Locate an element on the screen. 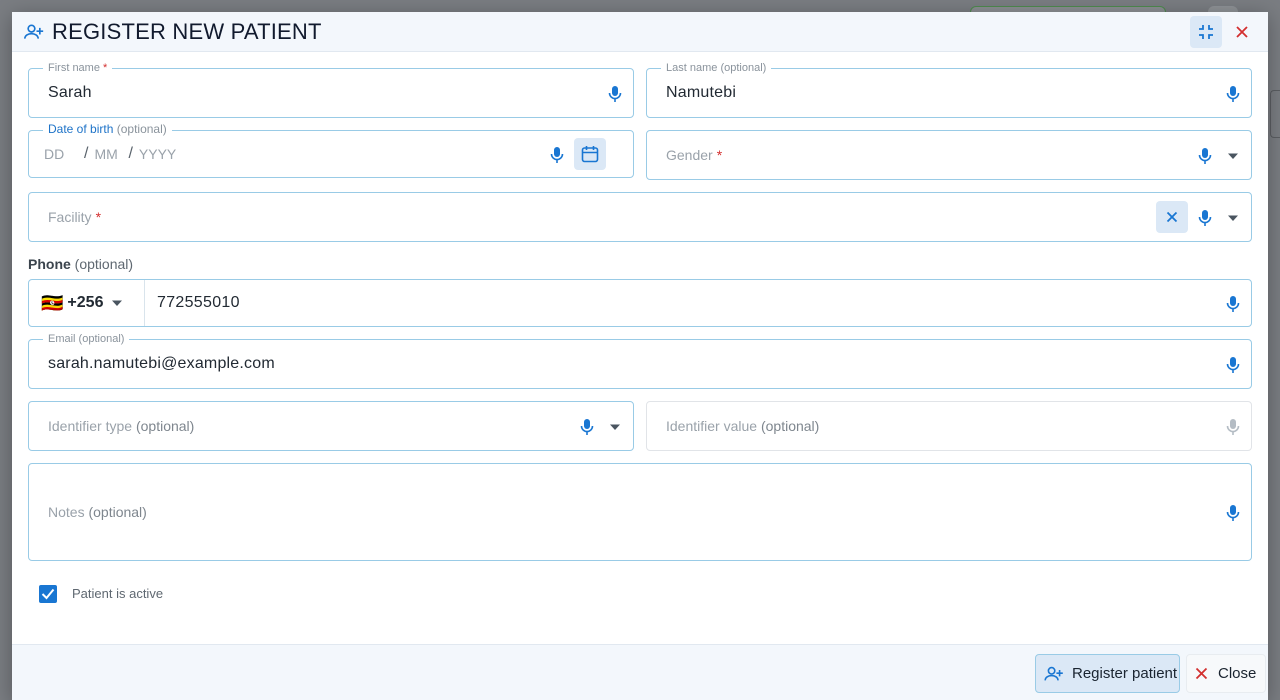  dialog-title: REGISTER NEW PATIENT is located at coordinates (187, 31).